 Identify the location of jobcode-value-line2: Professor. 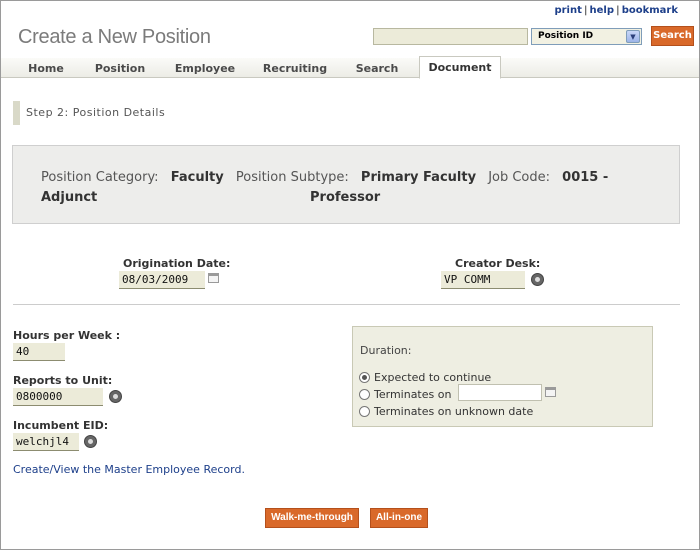
(345, 197).